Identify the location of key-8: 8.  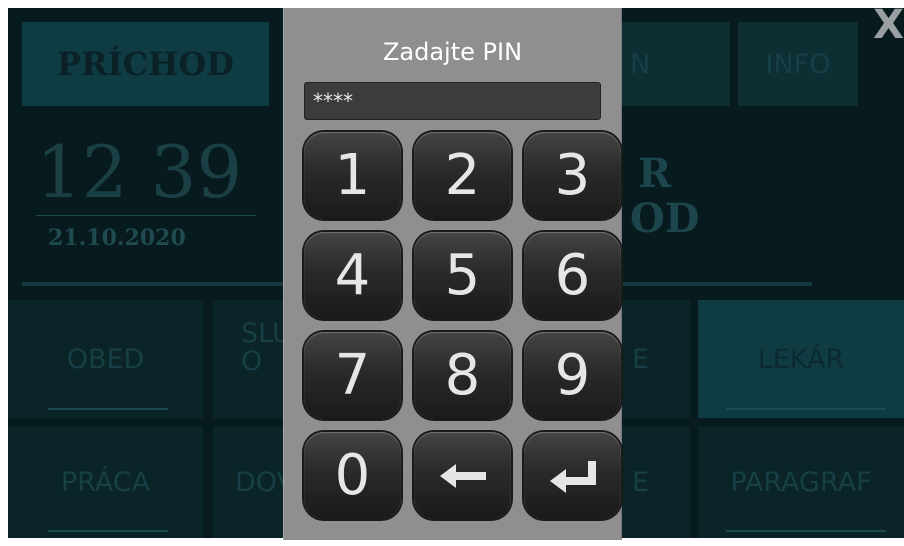
(462, 375).